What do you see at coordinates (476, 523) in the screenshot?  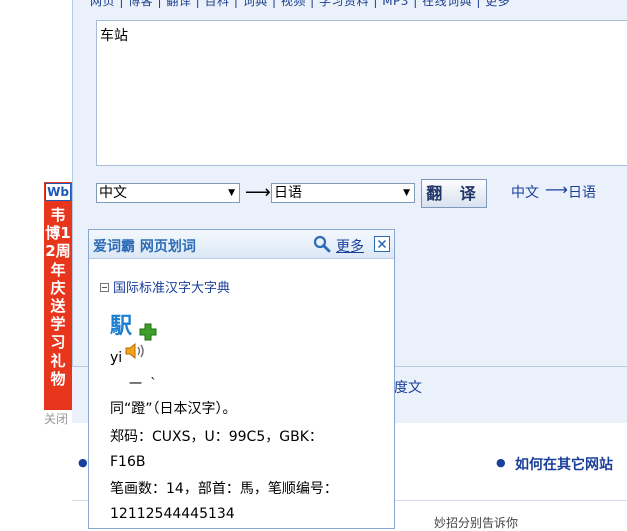 I see `behind-bottom-text: 妙招分别告诉你` at bounding box center [476, 523].